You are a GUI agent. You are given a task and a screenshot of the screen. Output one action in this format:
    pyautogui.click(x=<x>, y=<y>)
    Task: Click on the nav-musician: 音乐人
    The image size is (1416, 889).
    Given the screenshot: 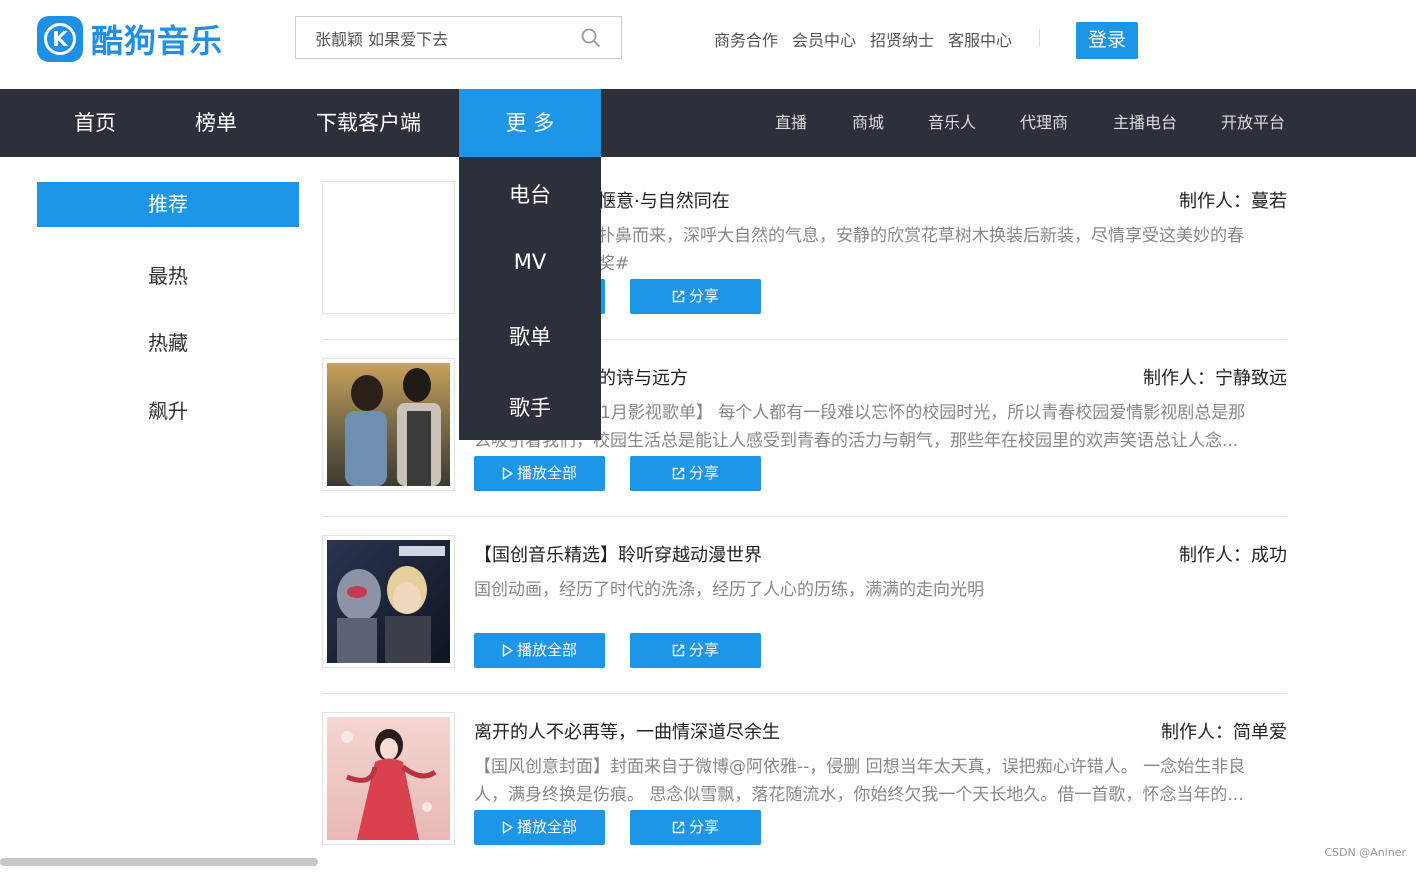 What is the action you would take?
    pyautogui.click(x=952, y=123)
    